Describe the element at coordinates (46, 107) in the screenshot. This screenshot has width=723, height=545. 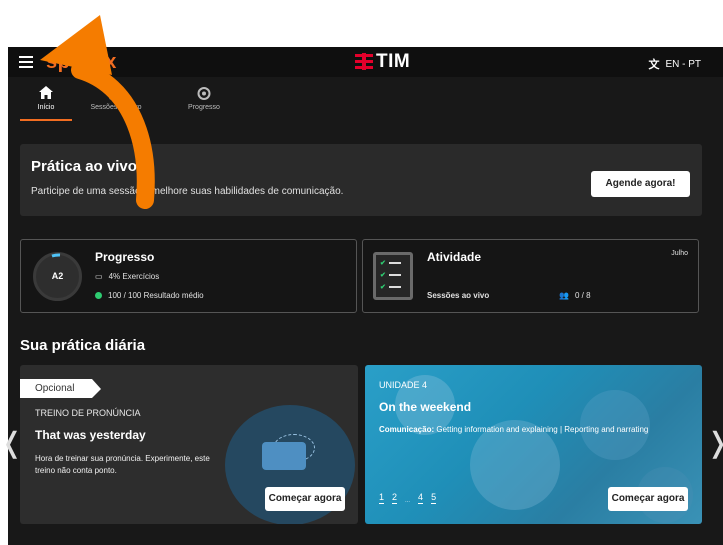
I see `tab-label: Início` at that location.